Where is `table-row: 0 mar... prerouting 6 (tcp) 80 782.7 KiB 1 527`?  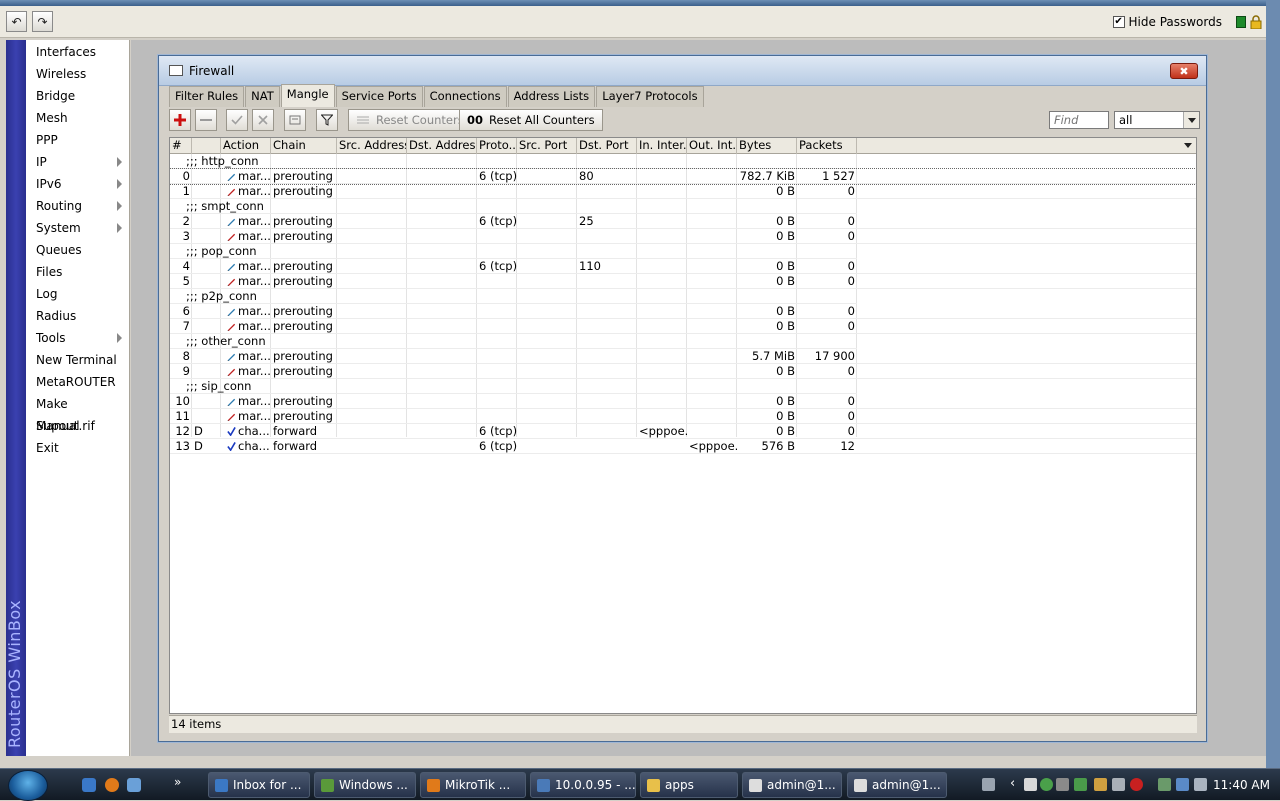
table-row: 0 mar... prerouting 6 (tcp) 80 782.7 KiB 1 527 is located at coordinates (683, 176).